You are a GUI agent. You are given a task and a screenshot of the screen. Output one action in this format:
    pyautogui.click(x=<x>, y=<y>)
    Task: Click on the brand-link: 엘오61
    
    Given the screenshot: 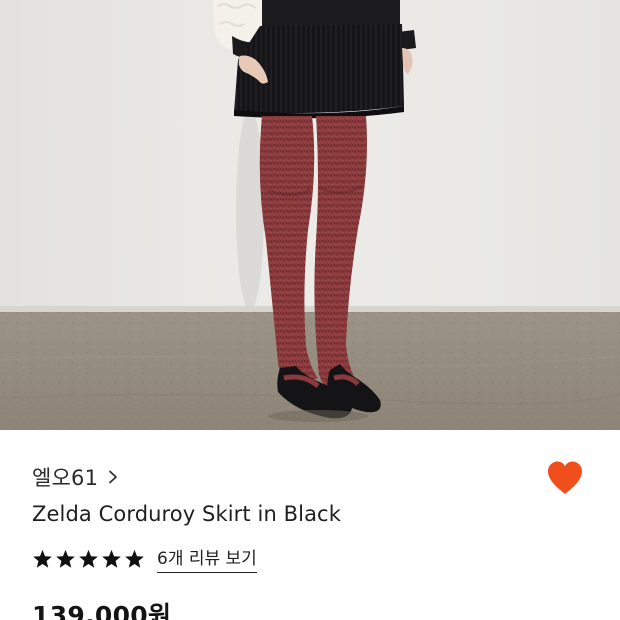 What is the action you would take?
    pyautogui.click(x=76, y=477)
    